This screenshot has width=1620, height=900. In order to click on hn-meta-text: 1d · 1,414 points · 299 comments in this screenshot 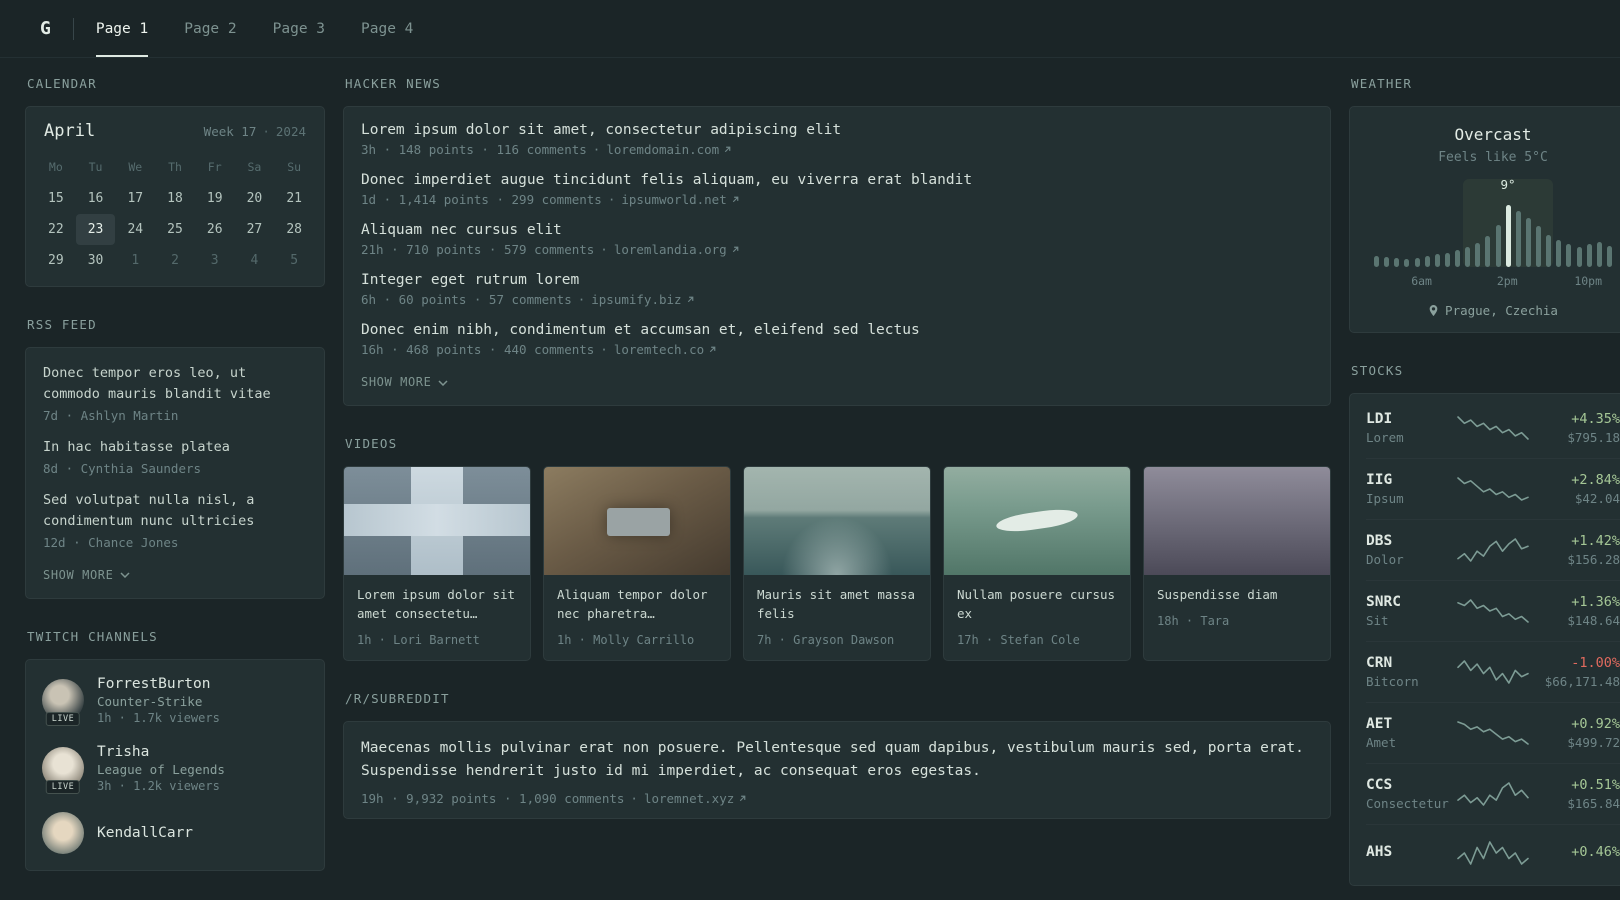, I will do `click(481, 199)`.